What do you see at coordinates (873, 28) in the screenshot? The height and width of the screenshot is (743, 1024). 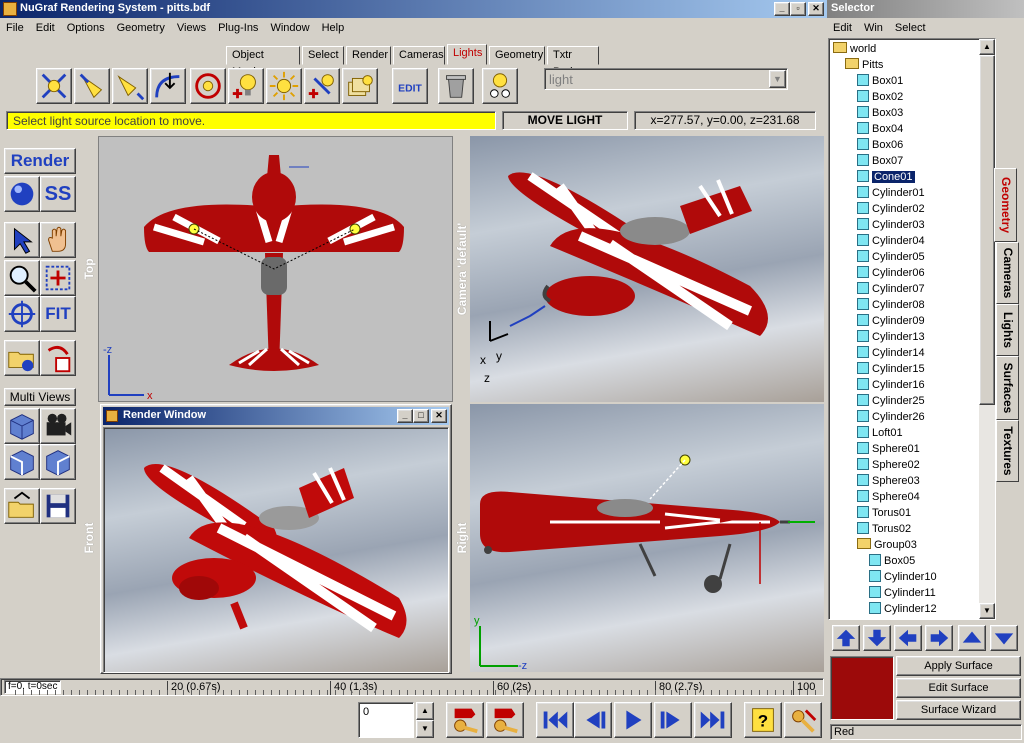 I see `selector-menu-win: Win` at bounding box center [873, 28].